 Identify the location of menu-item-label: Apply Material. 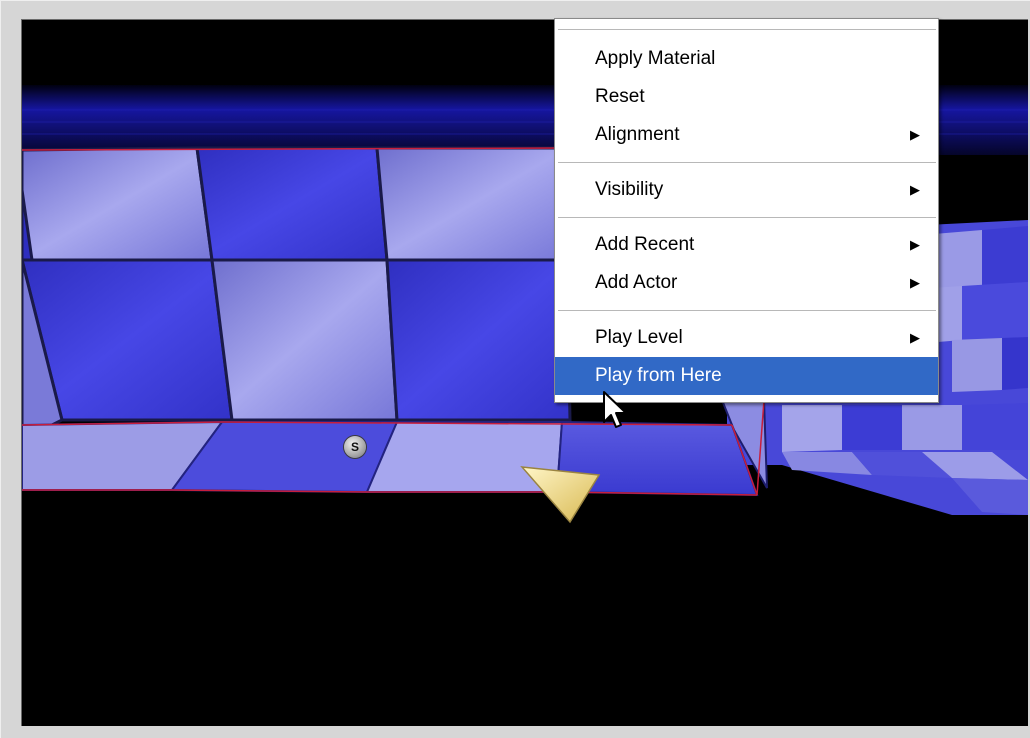
(655, 58).